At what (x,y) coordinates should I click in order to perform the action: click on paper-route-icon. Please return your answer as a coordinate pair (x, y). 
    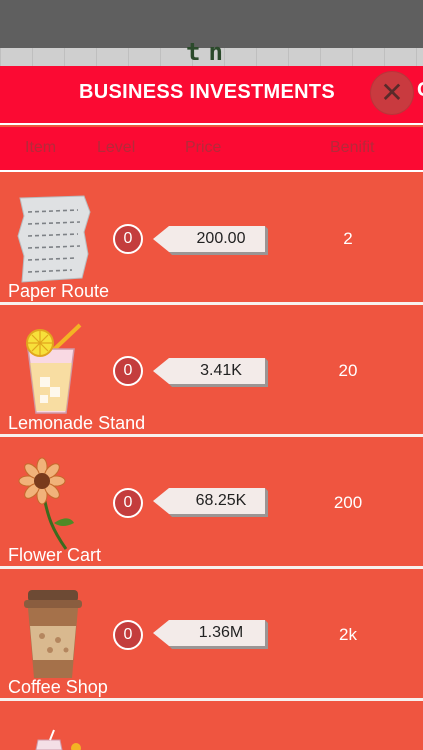
    Looking at the image, I should click on (54, 239).